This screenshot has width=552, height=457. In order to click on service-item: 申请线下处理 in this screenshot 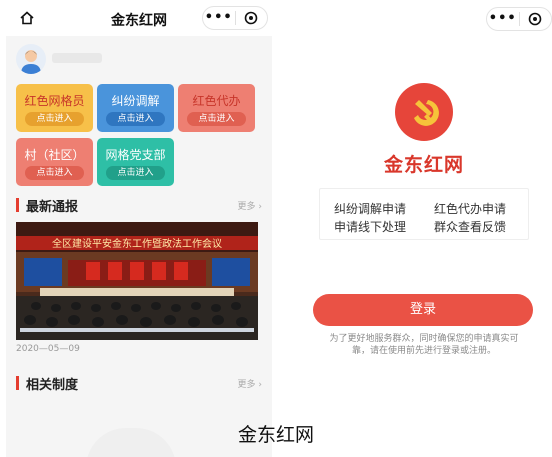, I will do `click(370, 227)`.